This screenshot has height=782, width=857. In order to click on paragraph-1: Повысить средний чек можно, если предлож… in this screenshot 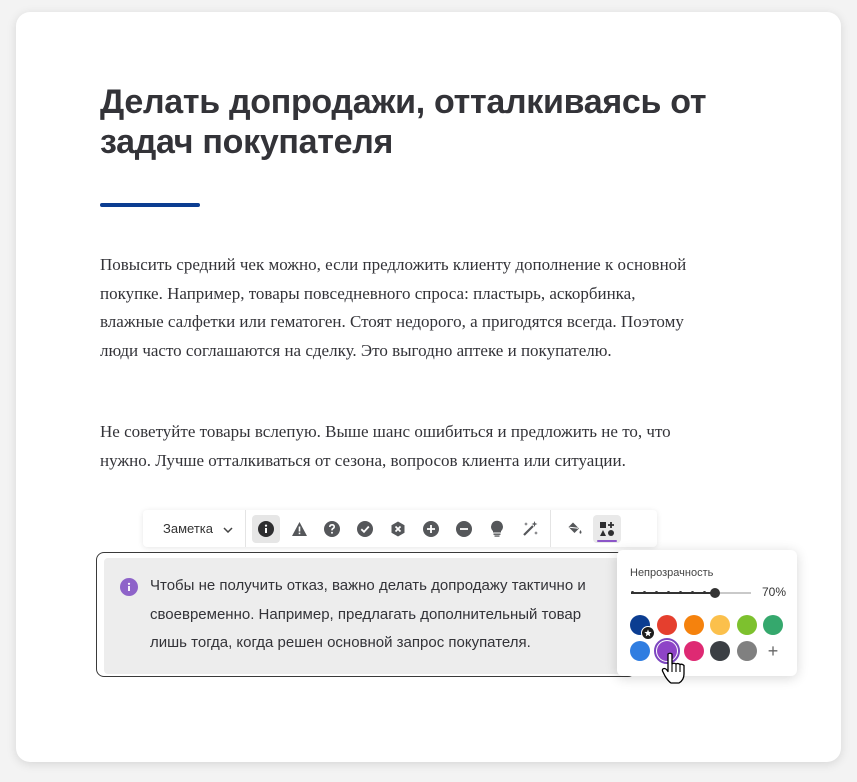, I will do `click(400, 308)`.